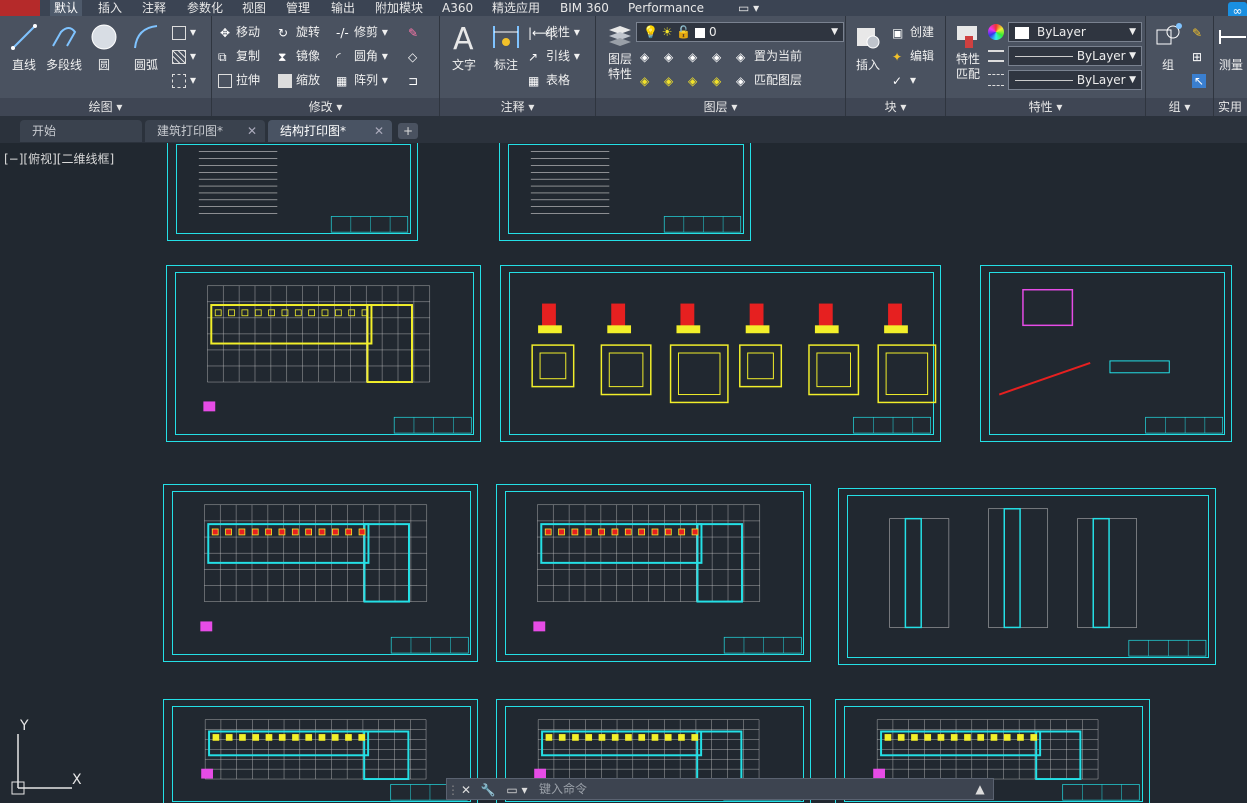 Image resolution: width=1247 pixels, height=803 pixels. I want to click on erase-tool: ✎, so click(417, 32).